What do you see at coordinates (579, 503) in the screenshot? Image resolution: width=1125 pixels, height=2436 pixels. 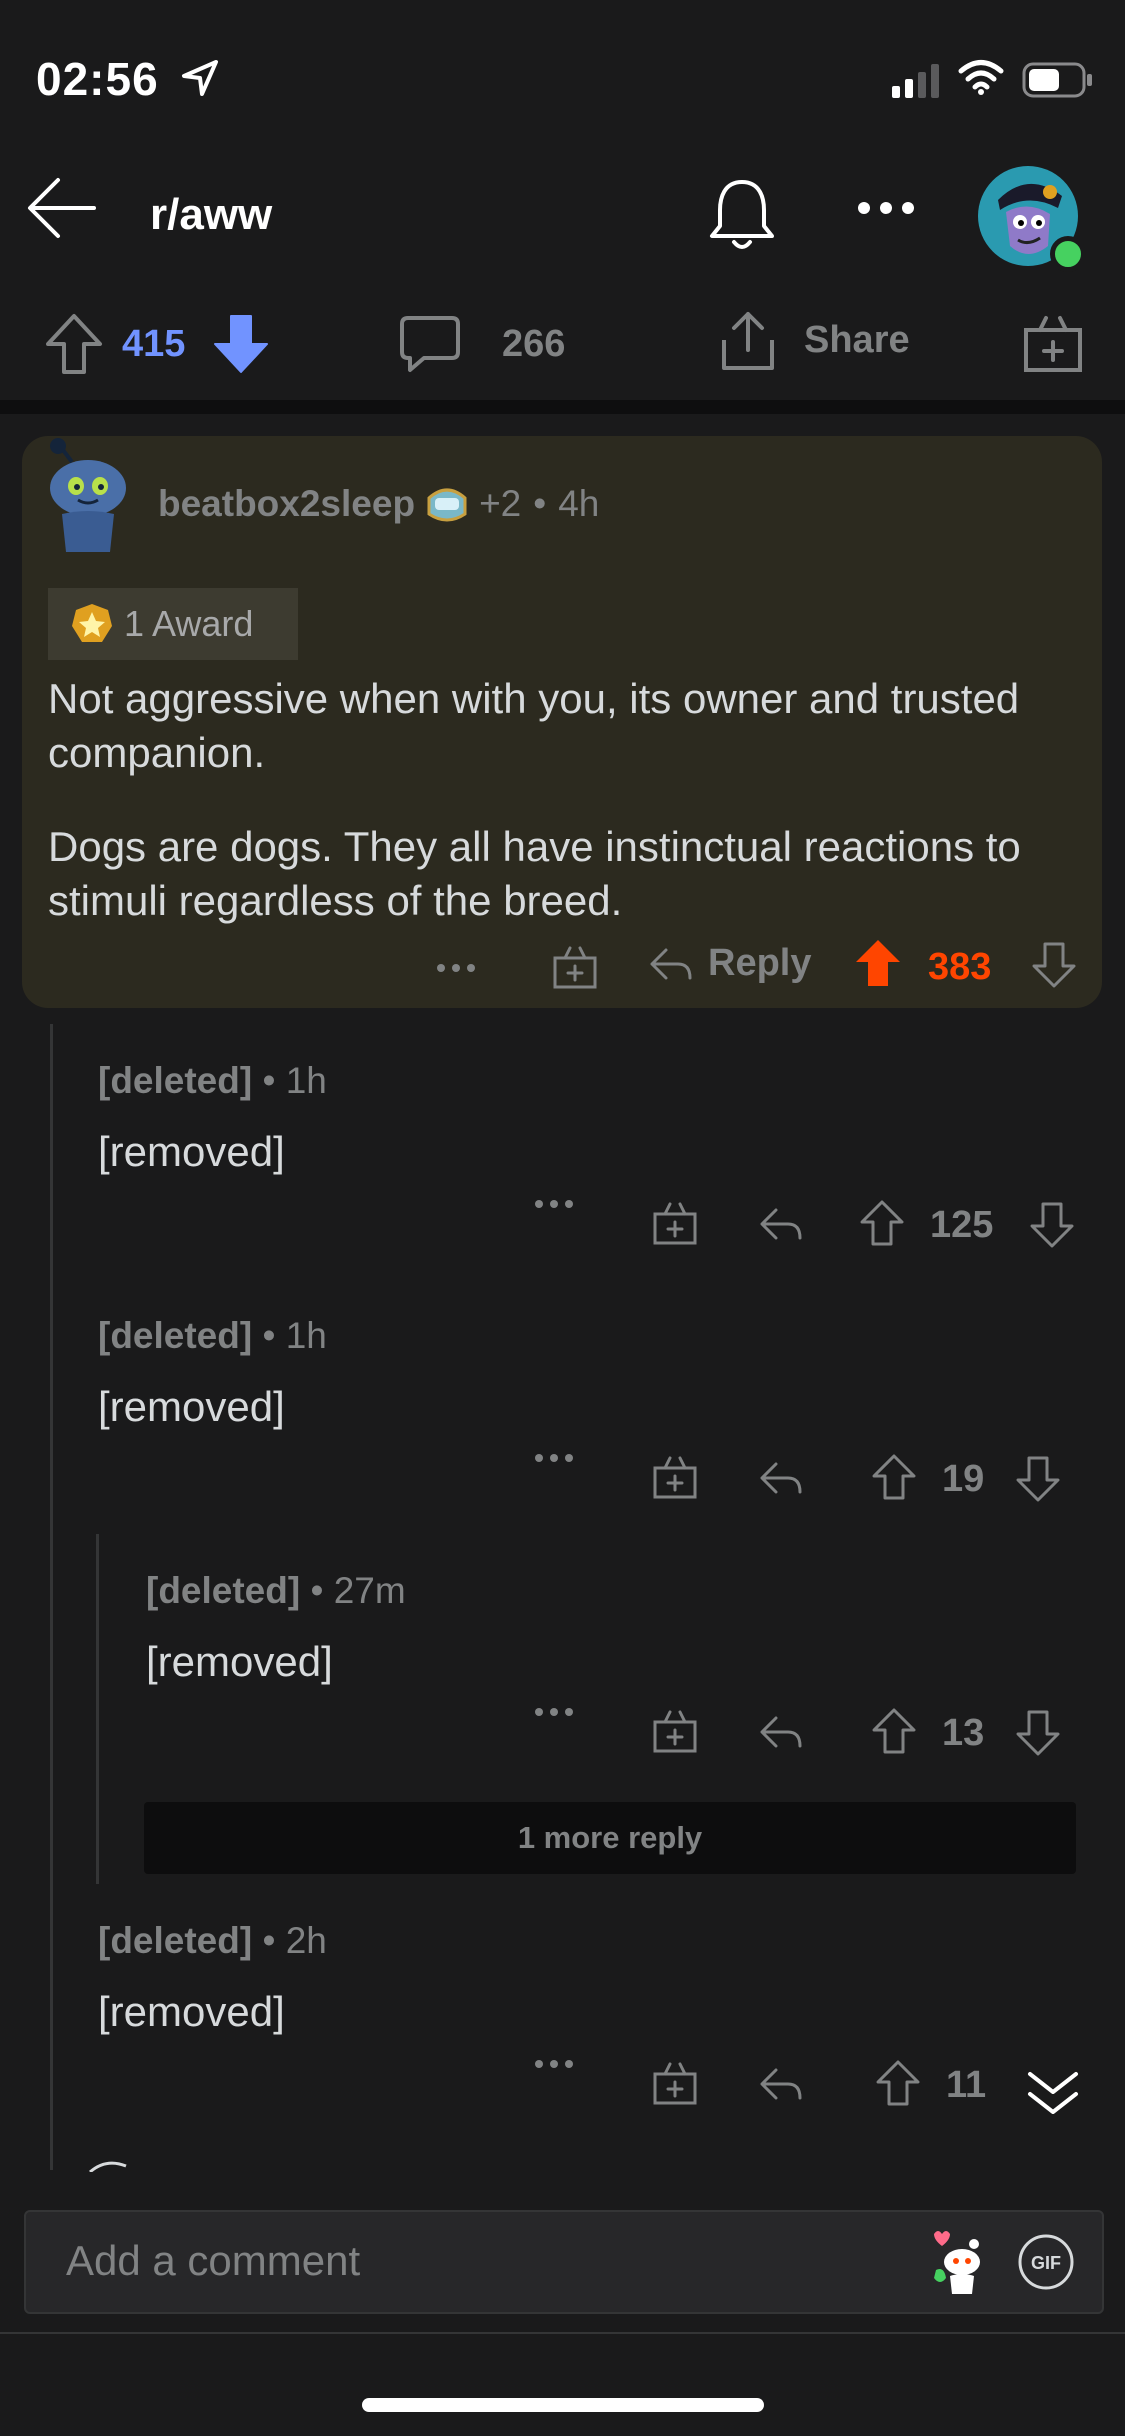 I see `comment-age: 4h` at bounding box center [579, 503].